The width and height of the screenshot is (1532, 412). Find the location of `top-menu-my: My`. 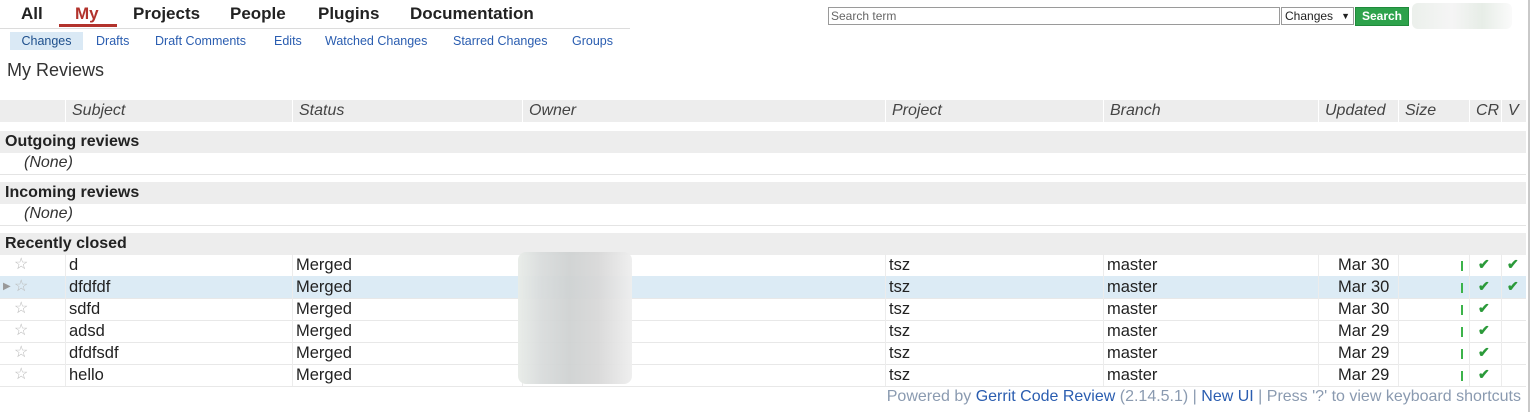

top-menu-my: My is located at coordinates (87, 14).